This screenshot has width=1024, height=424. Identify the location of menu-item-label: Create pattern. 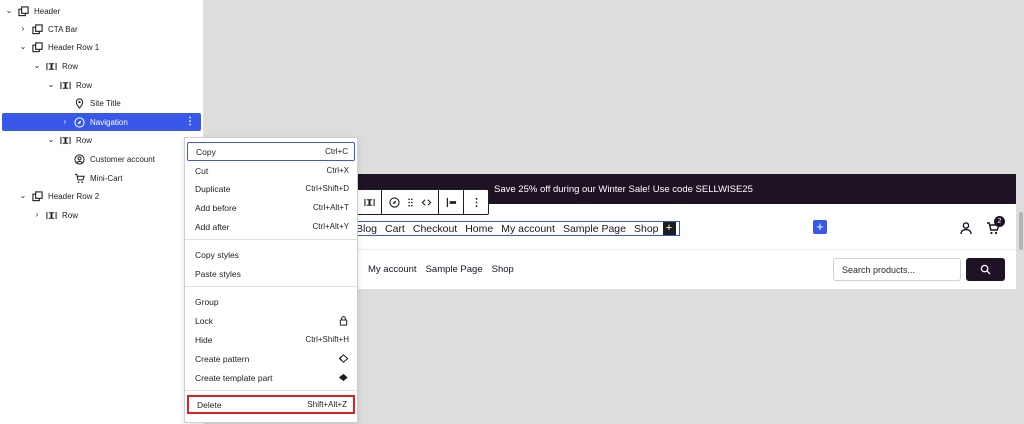
(222, 358).